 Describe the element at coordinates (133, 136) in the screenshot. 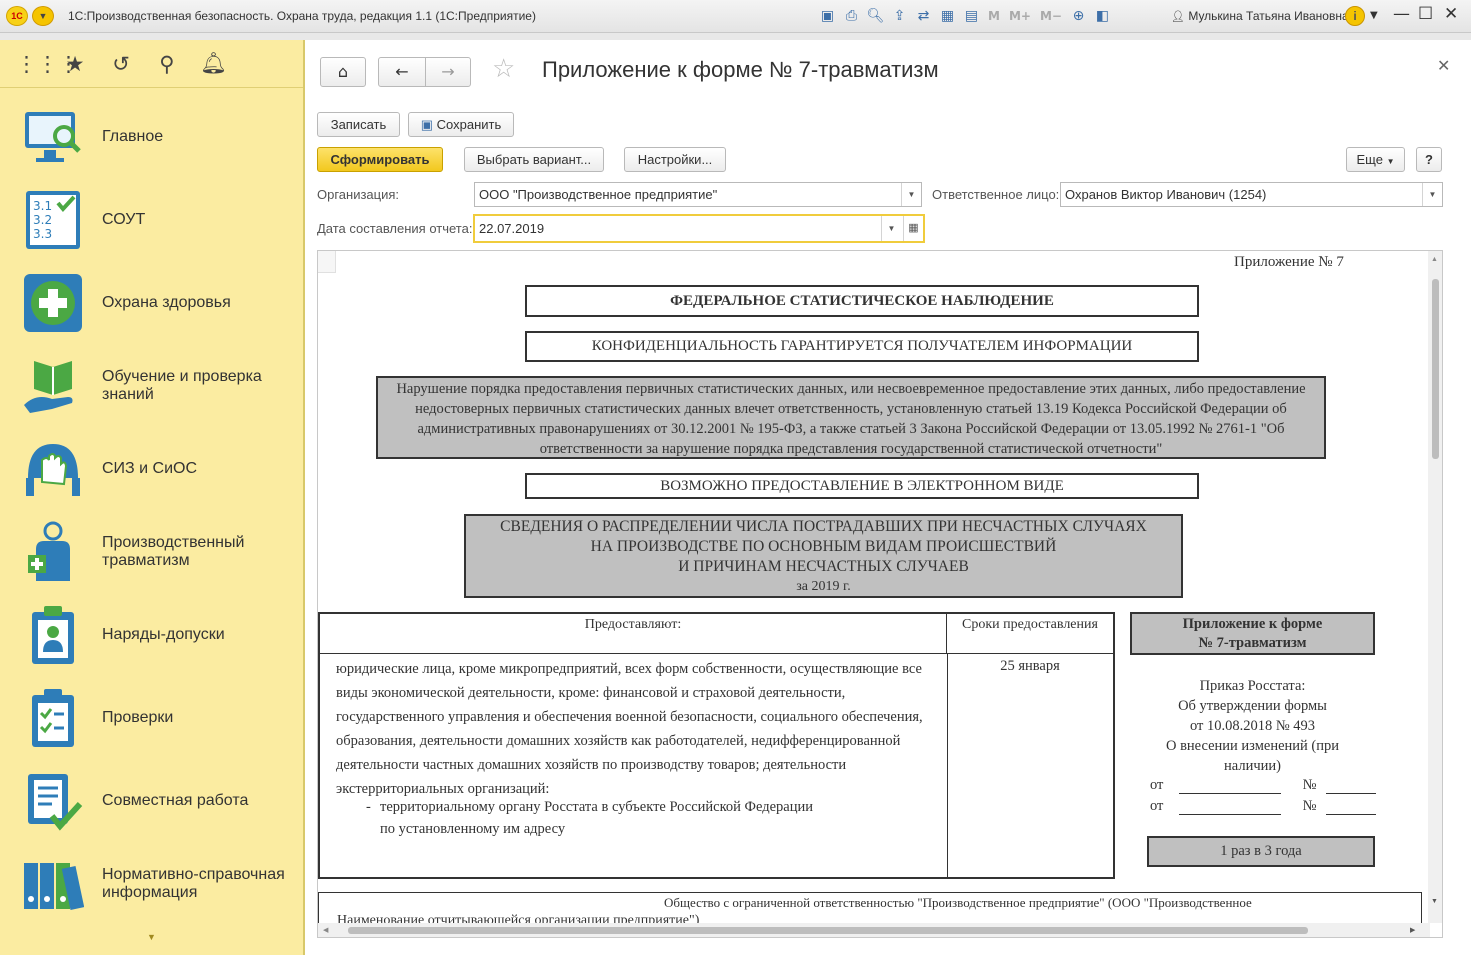

I see `sidebar-item-label: Главное` at that location.